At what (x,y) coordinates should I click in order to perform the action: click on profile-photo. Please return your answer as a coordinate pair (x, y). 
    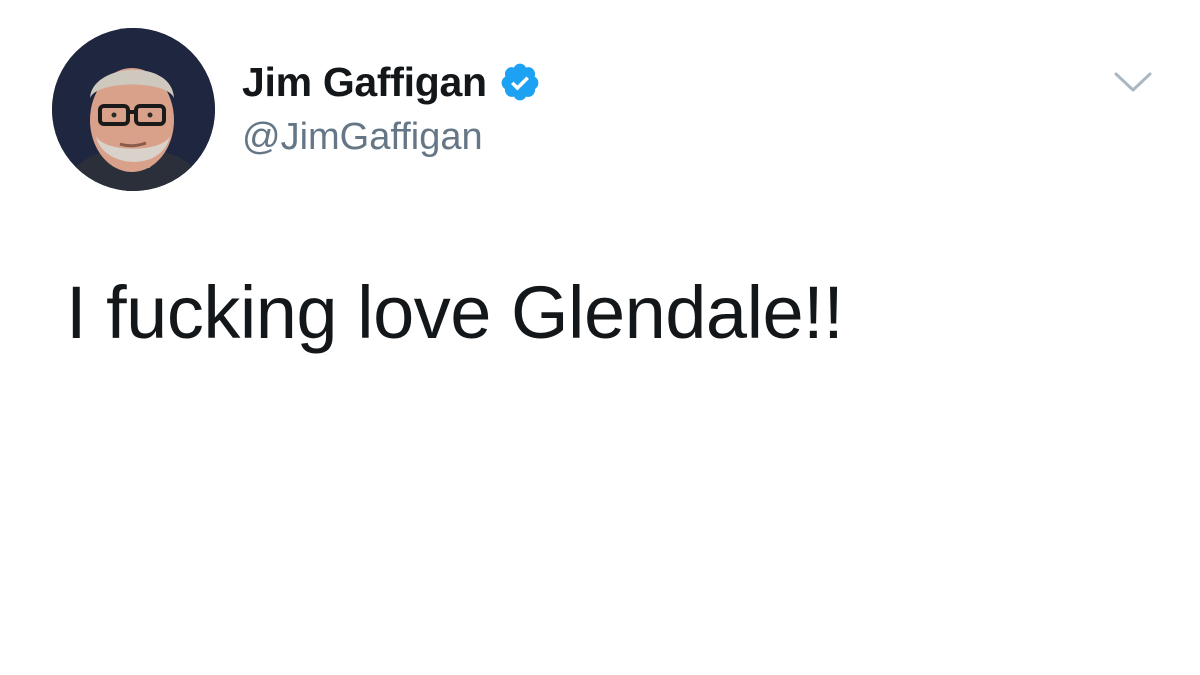
    Looking at the image, I should click on (133, 109).